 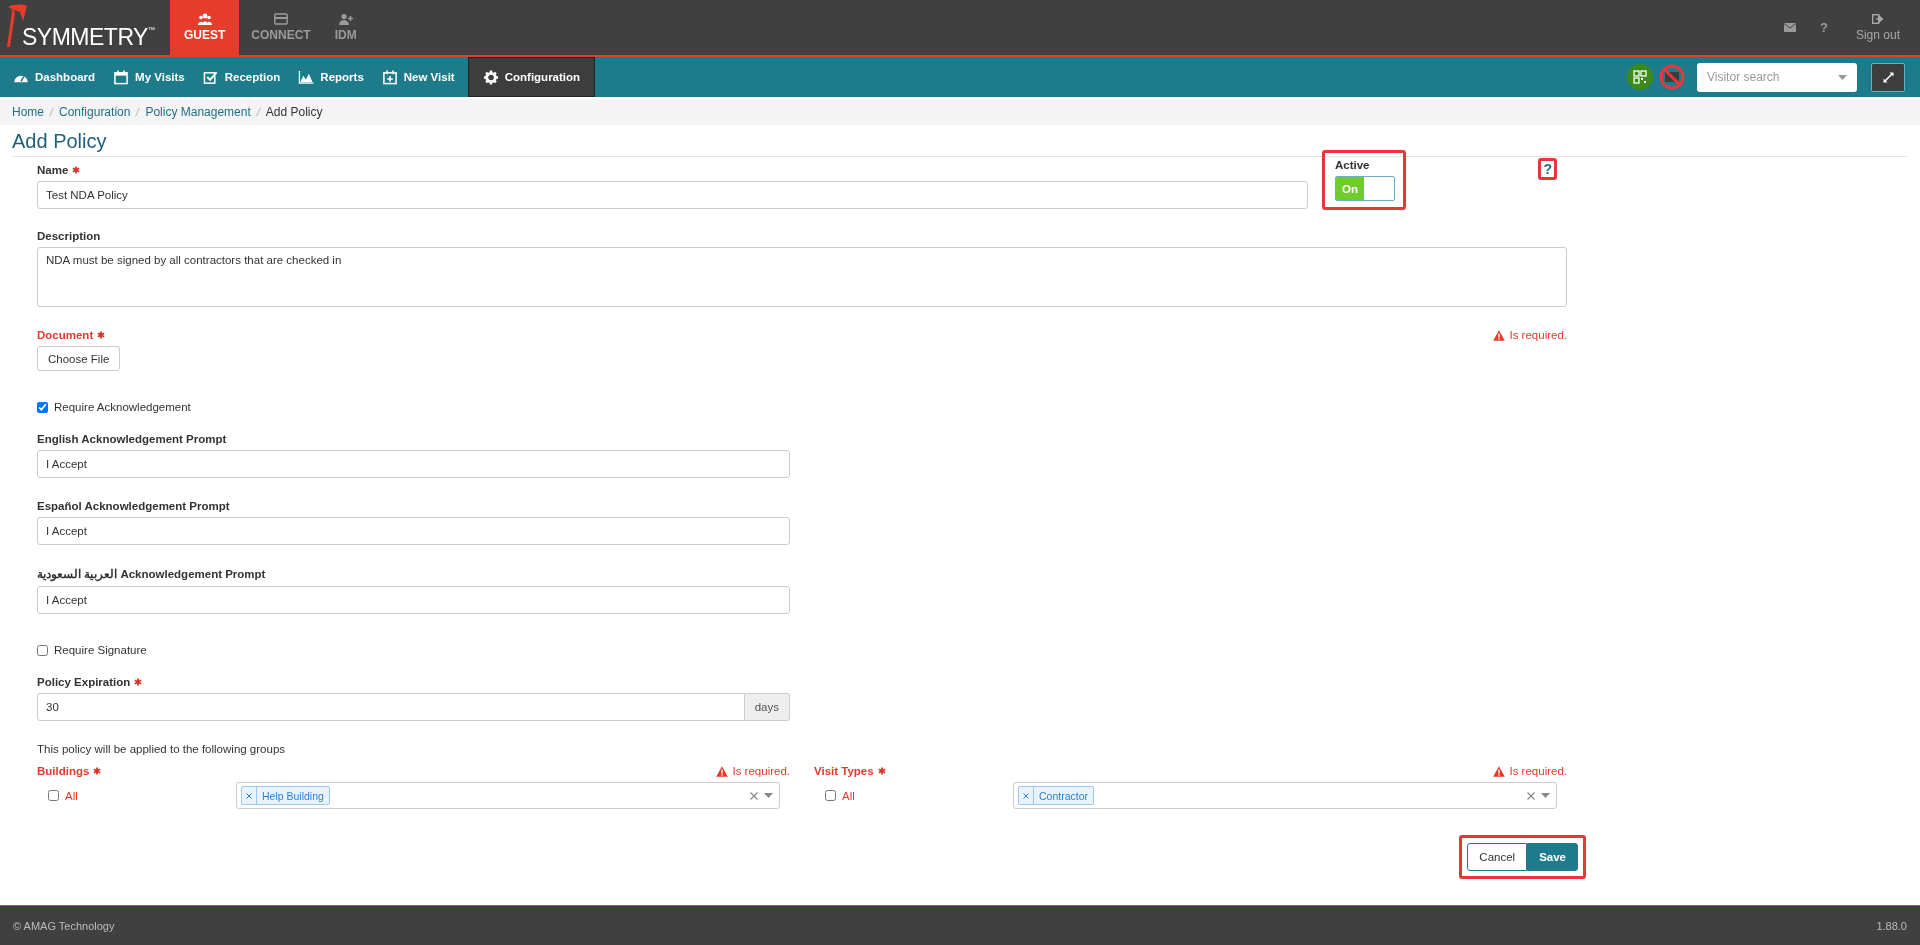 What do you see at coordinates (151, 574) in the screenshot?
I see `field-label: العربية السعودية Acknowledgement Prompt` at bounding box center [151, 574].